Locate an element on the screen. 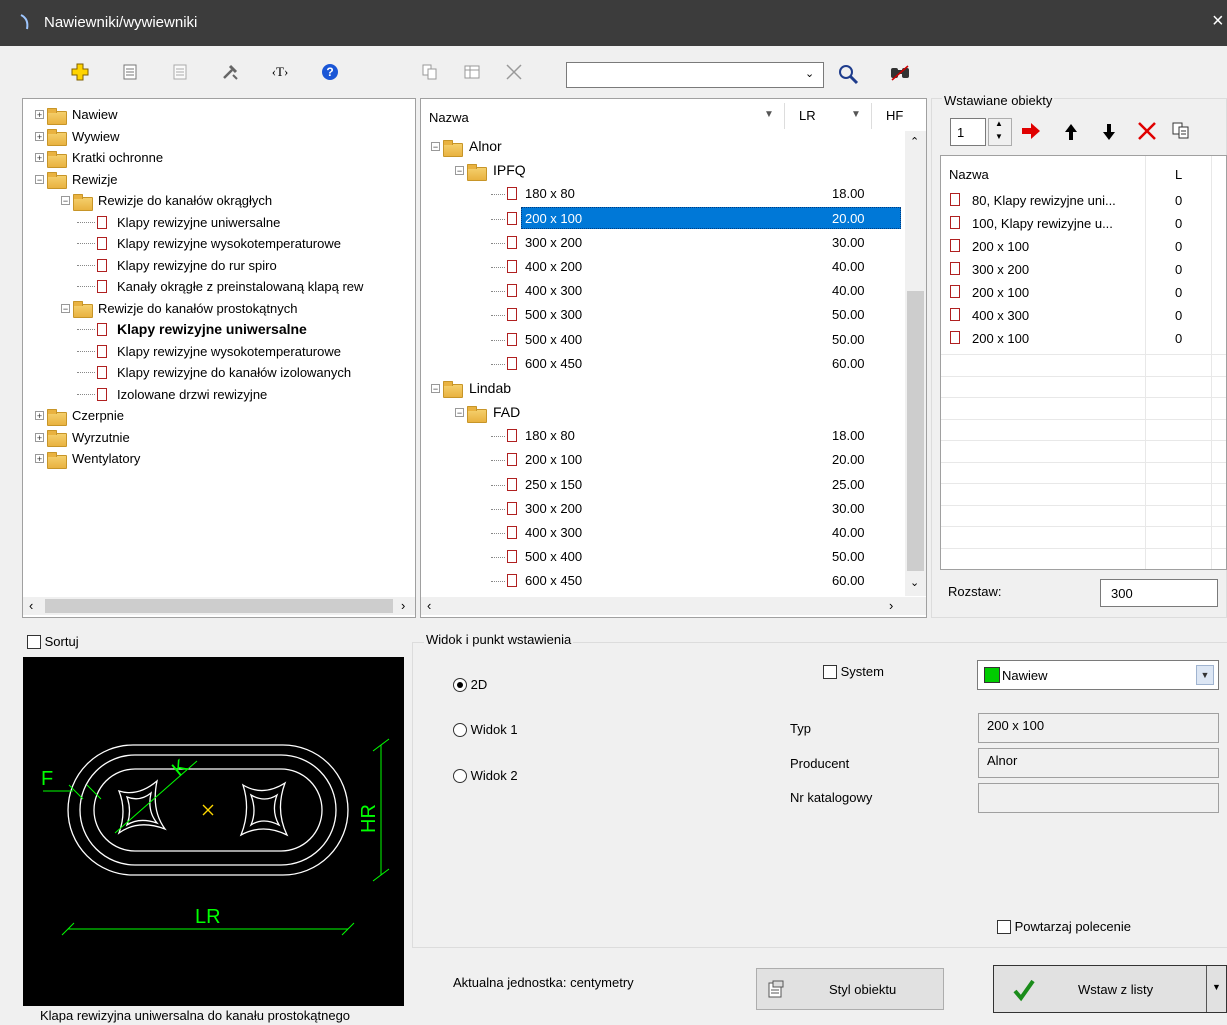 This screenshot has width=1227, height=1025. tree-item: Klapy rewizyjne do rur spiro is located at coordinates (219, 266).